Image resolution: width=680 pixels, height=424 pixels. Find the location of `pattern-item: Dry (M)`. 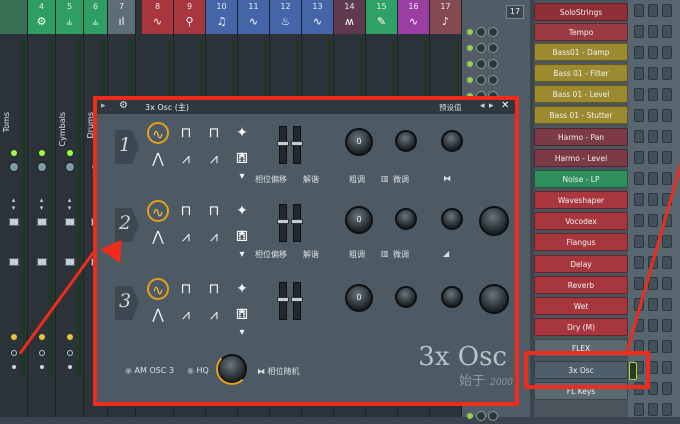

pattern-item: Dry (M) is located at coordinates (581, 327).